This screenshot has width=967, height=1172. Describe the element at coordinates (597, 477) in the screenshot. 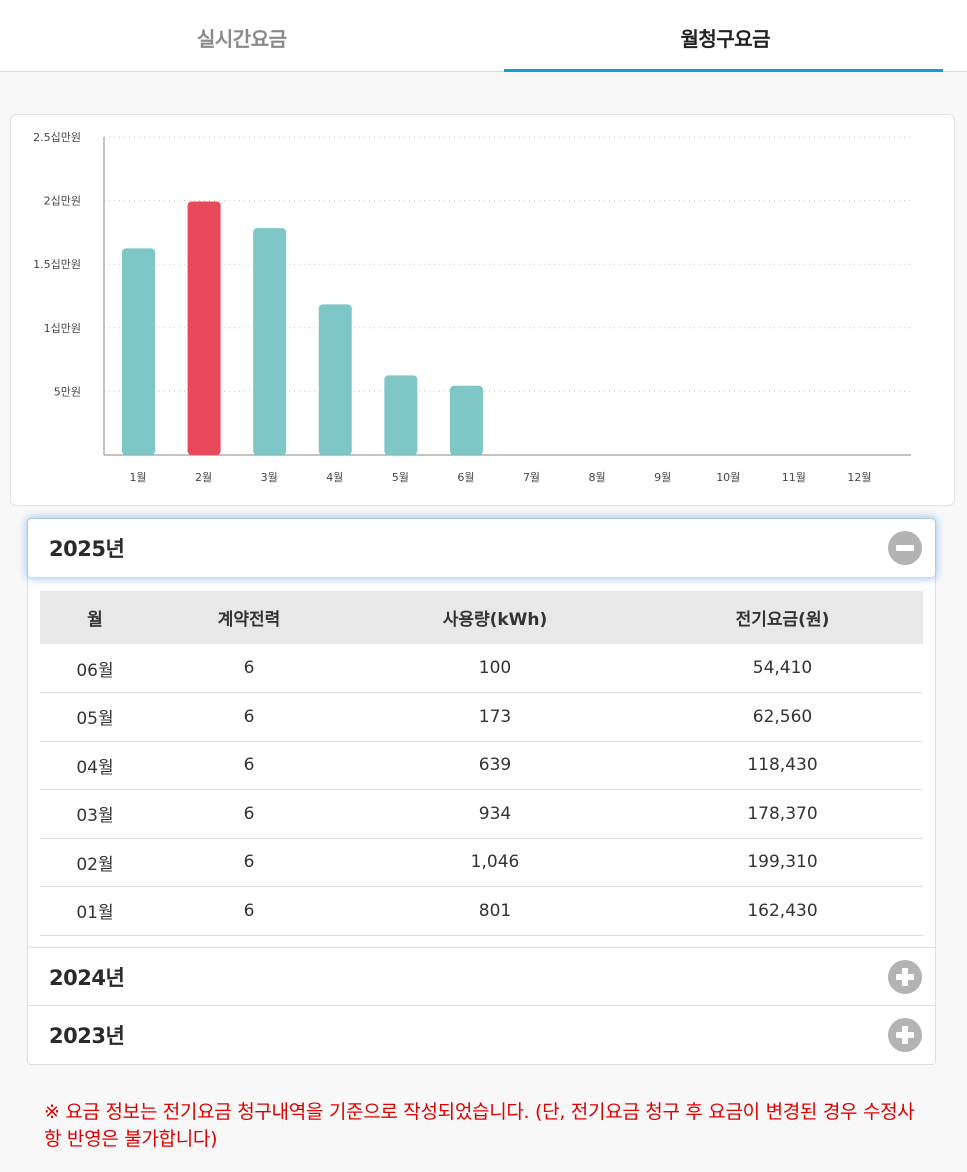

I see `x-tick-label: 8월` at that location.